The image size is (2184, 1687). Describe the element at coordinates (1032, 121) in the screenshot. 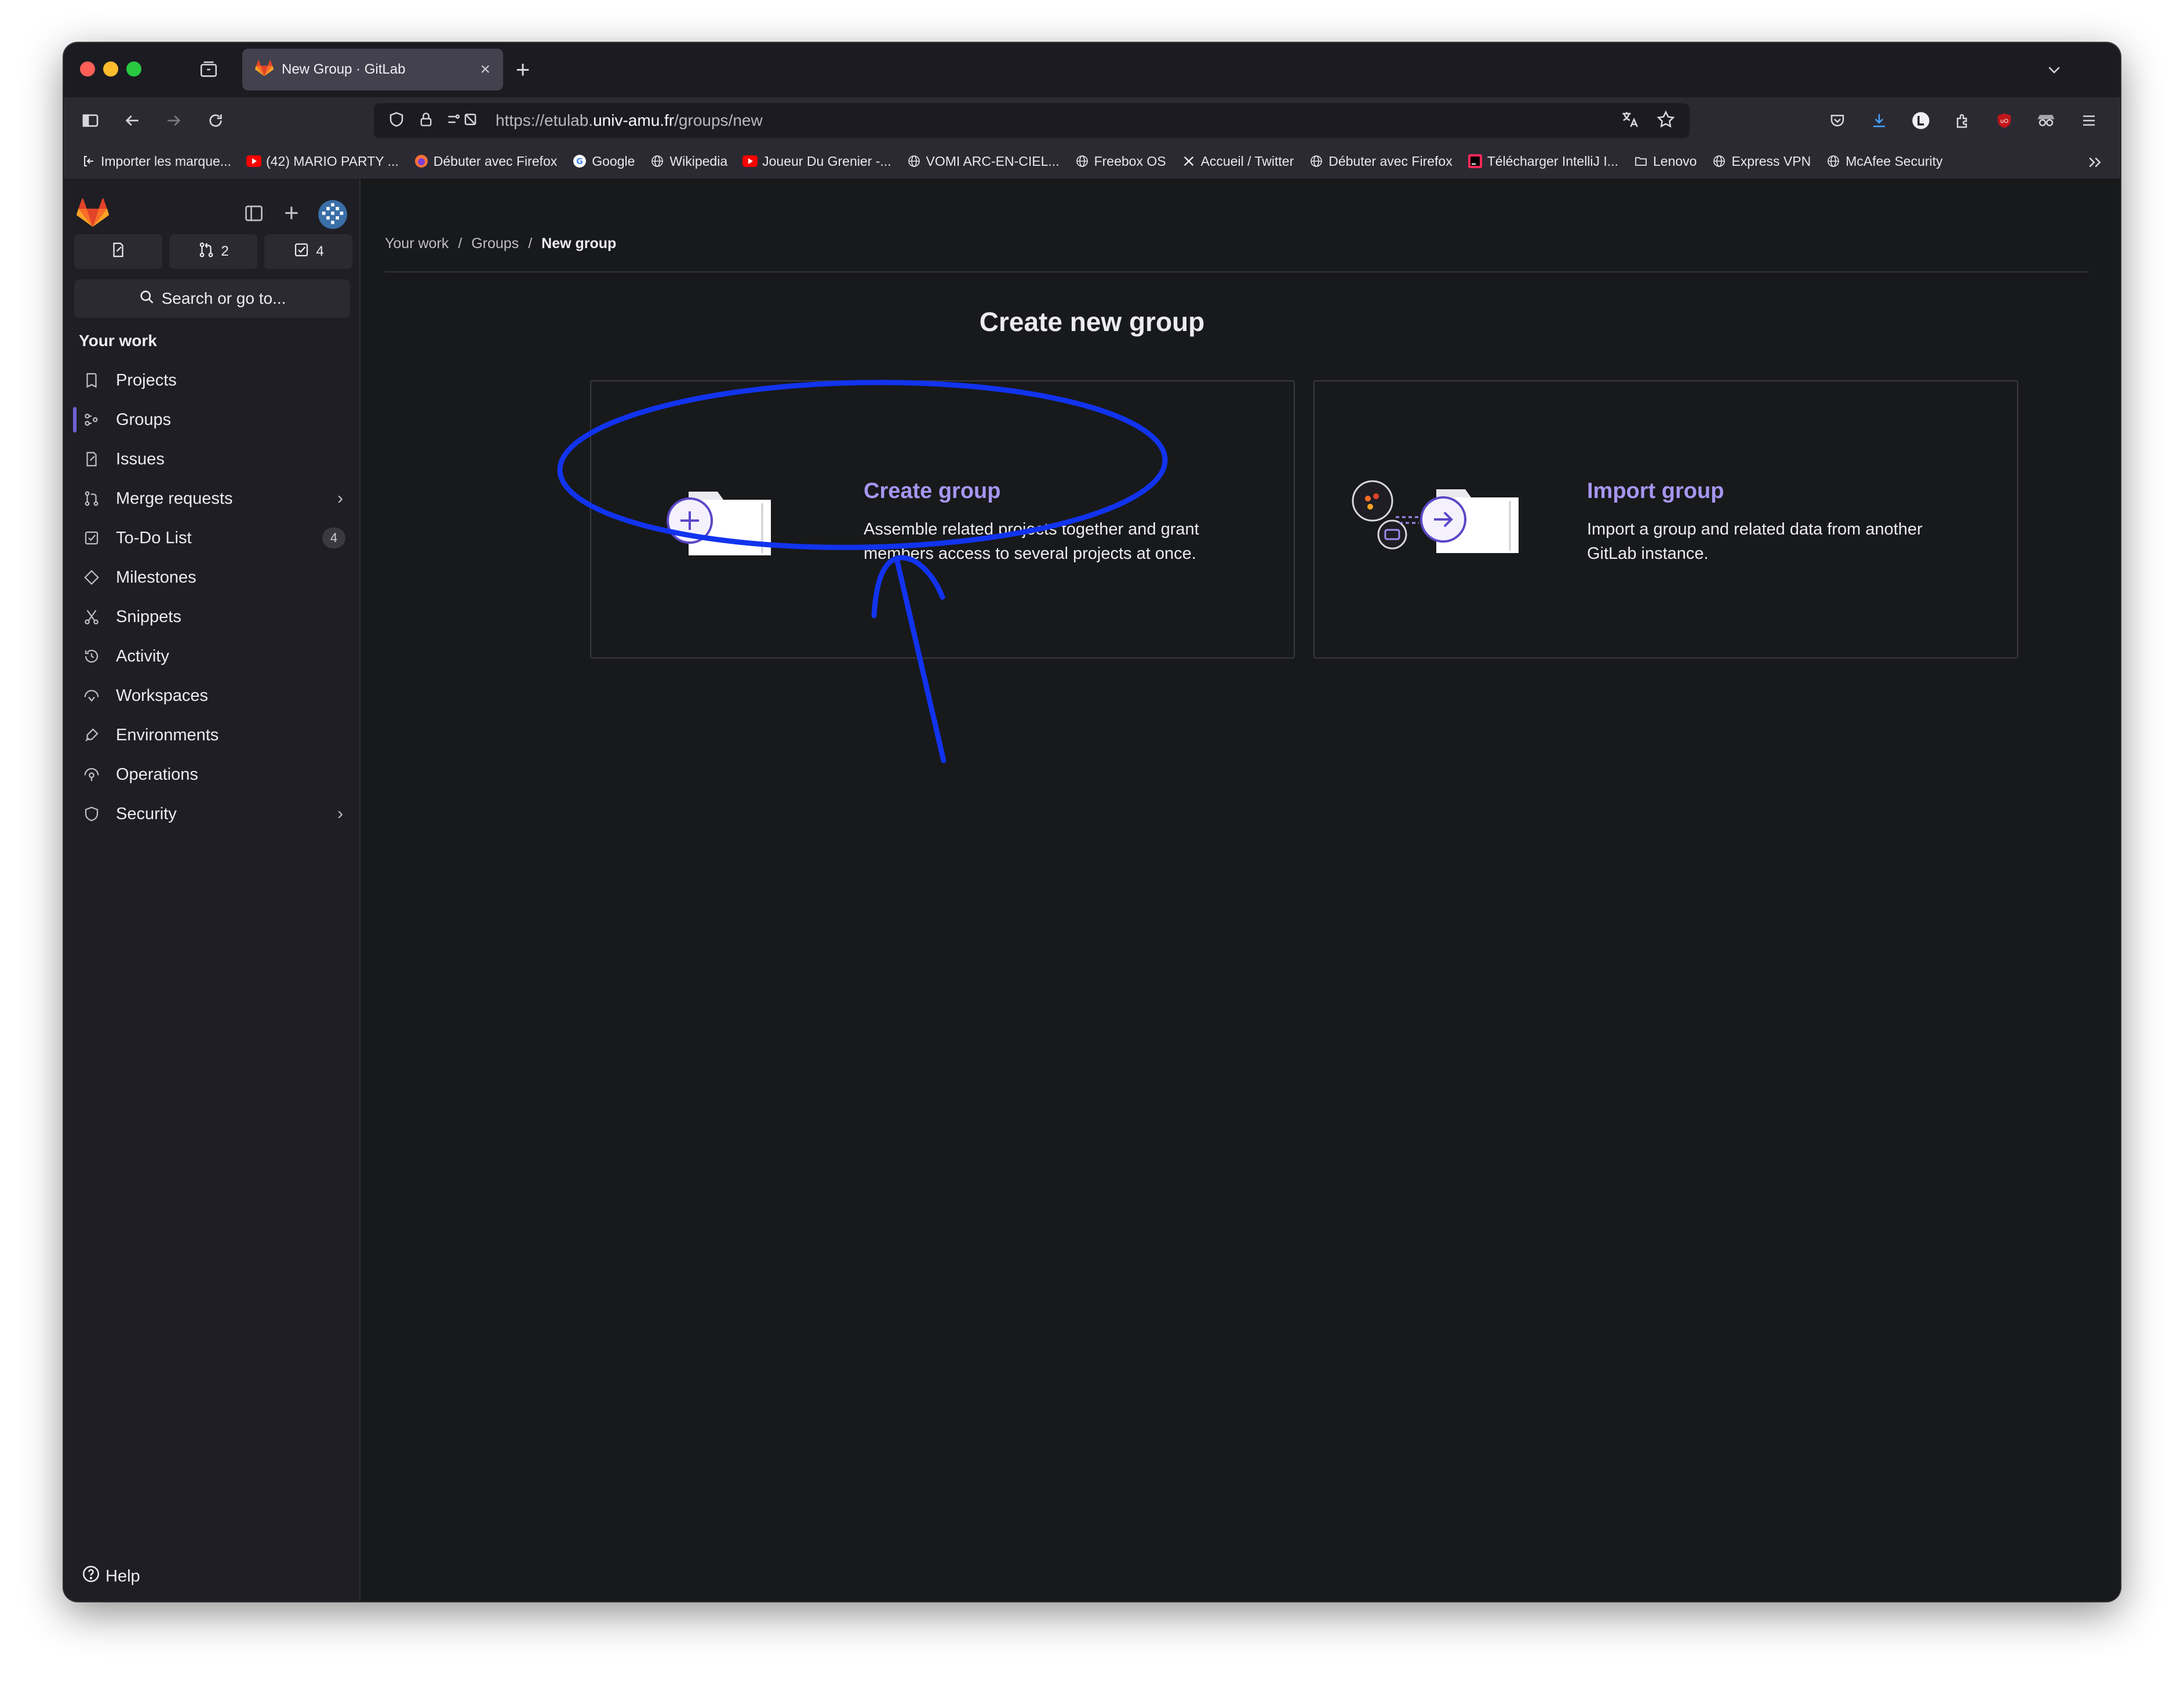

I see `url-bar: https://etulab.univ-amu.fr/groups/new` at that location.